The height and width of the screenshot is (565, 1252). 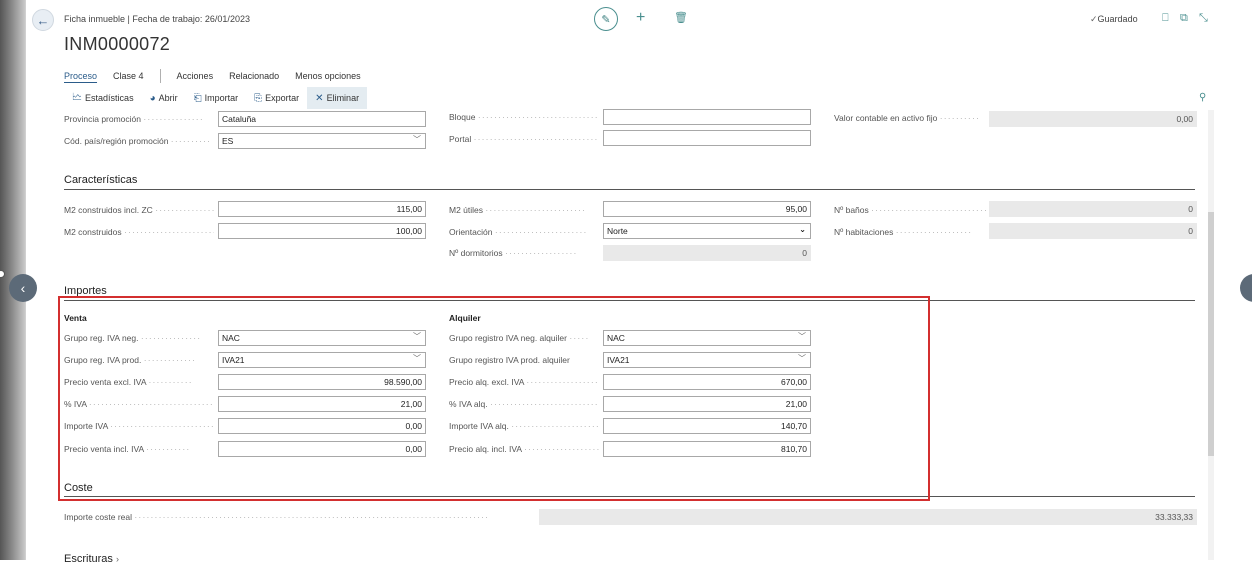 I want to click on close-icon: ✕, so click(x=319, y=98).